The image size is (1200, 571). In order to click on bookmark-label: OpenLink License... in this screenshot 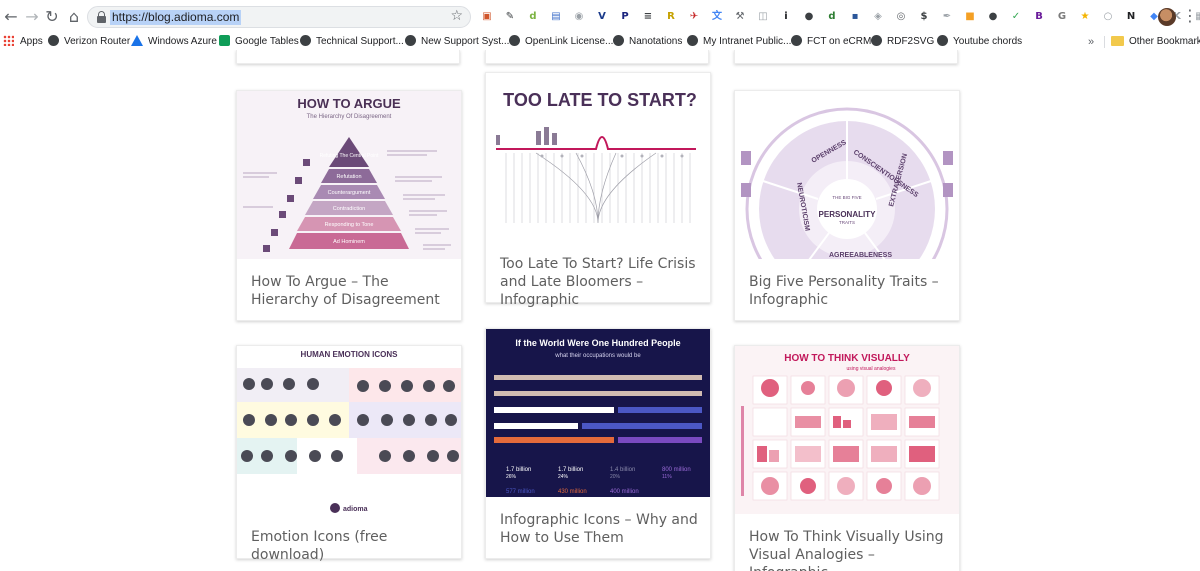, I will do `click(569, 41)`.